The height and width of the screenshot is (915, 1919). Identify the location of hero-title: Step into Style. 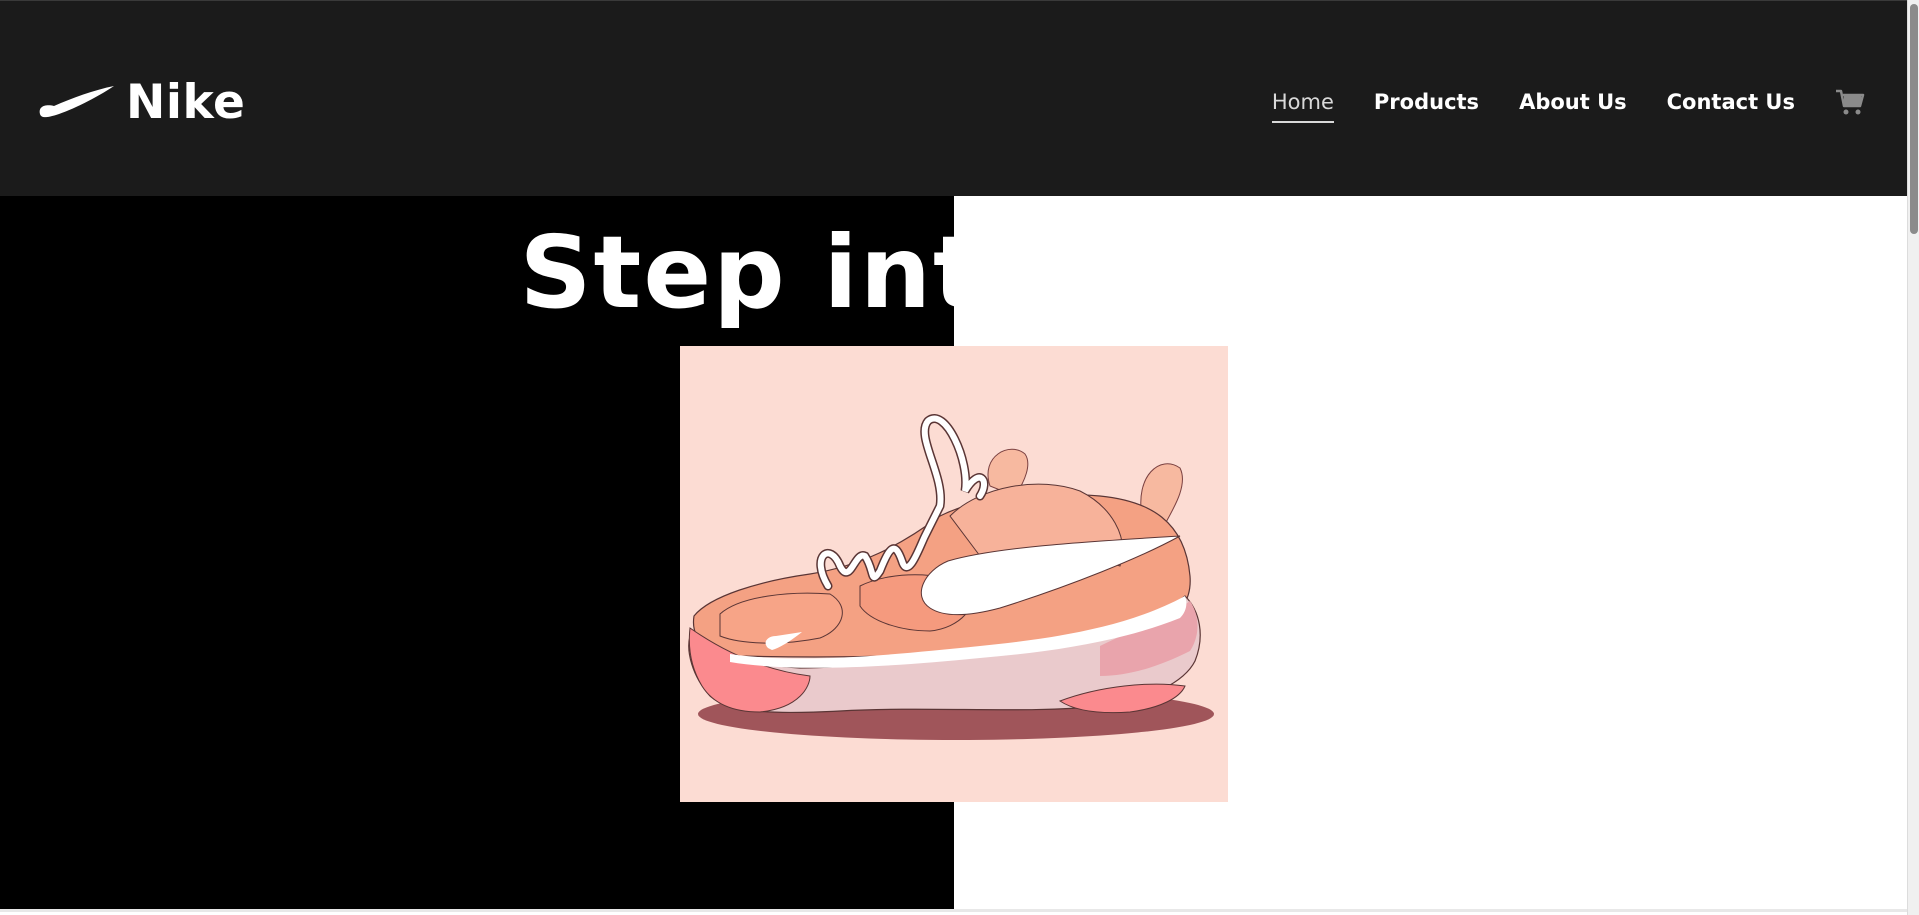
(953, 272).